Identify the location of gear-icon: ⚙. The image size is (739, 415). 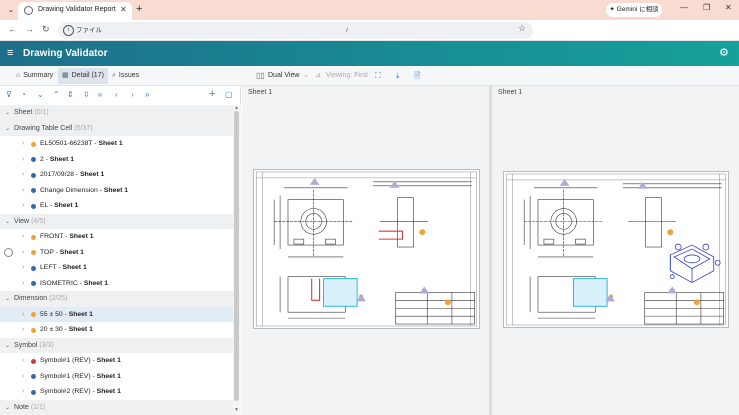
(724, 53).